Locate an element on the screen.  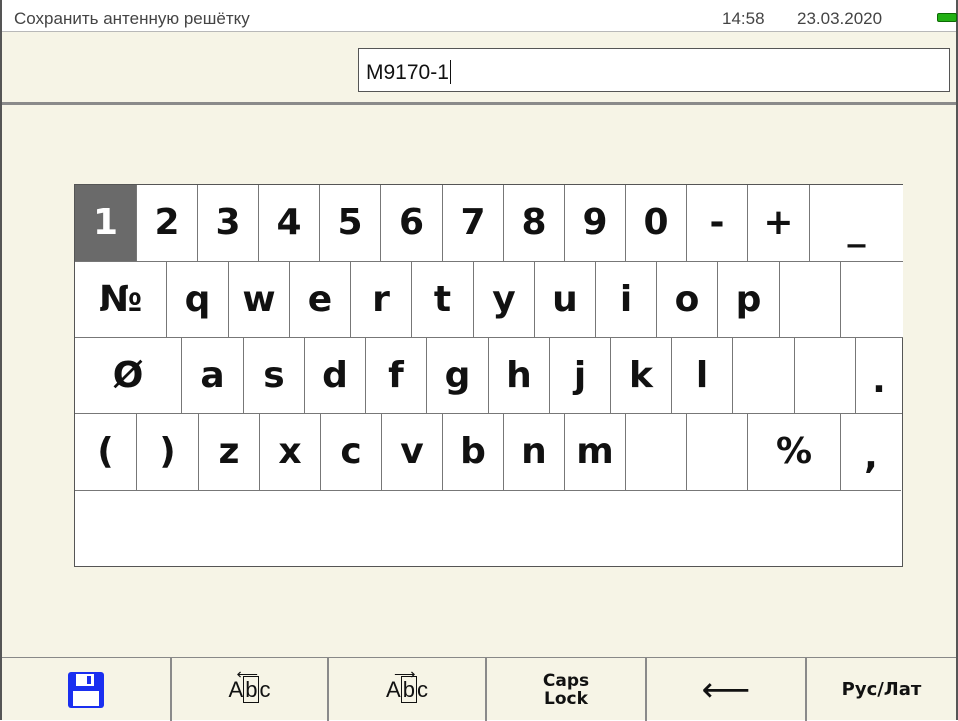
key-3-2: a is located at coordinates (213, 376).